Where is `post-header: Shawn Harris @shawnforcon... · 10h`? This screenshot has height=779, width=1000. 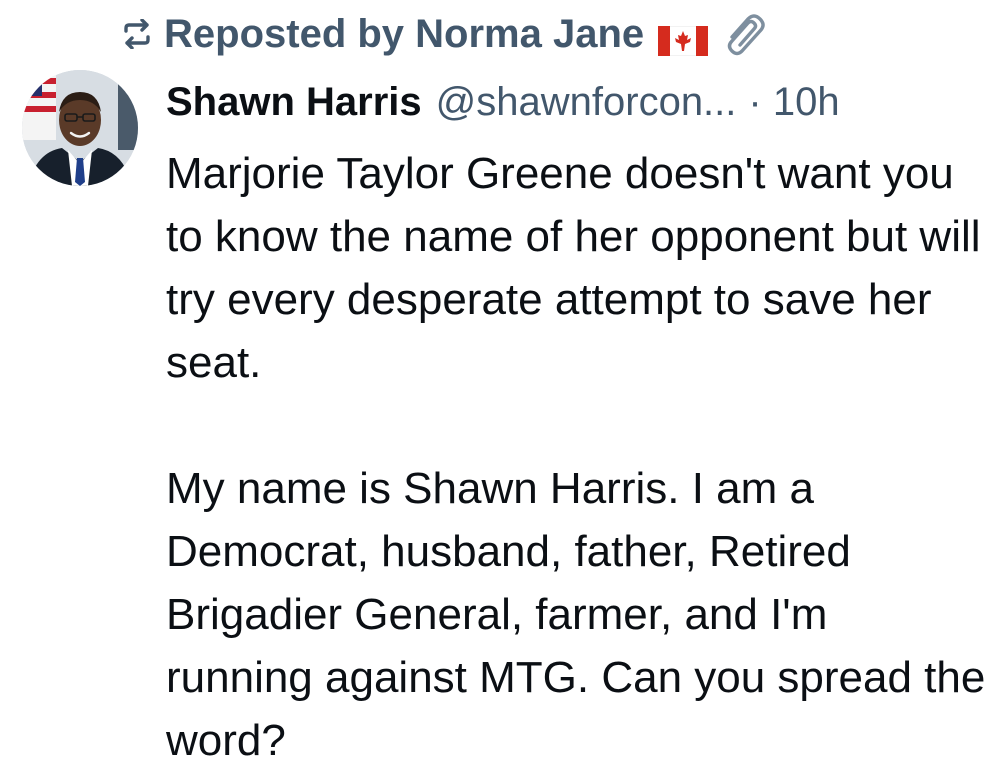 post-header: Shawn Harris @shawnforcon... · 10h is located at coordinates (503, 102).